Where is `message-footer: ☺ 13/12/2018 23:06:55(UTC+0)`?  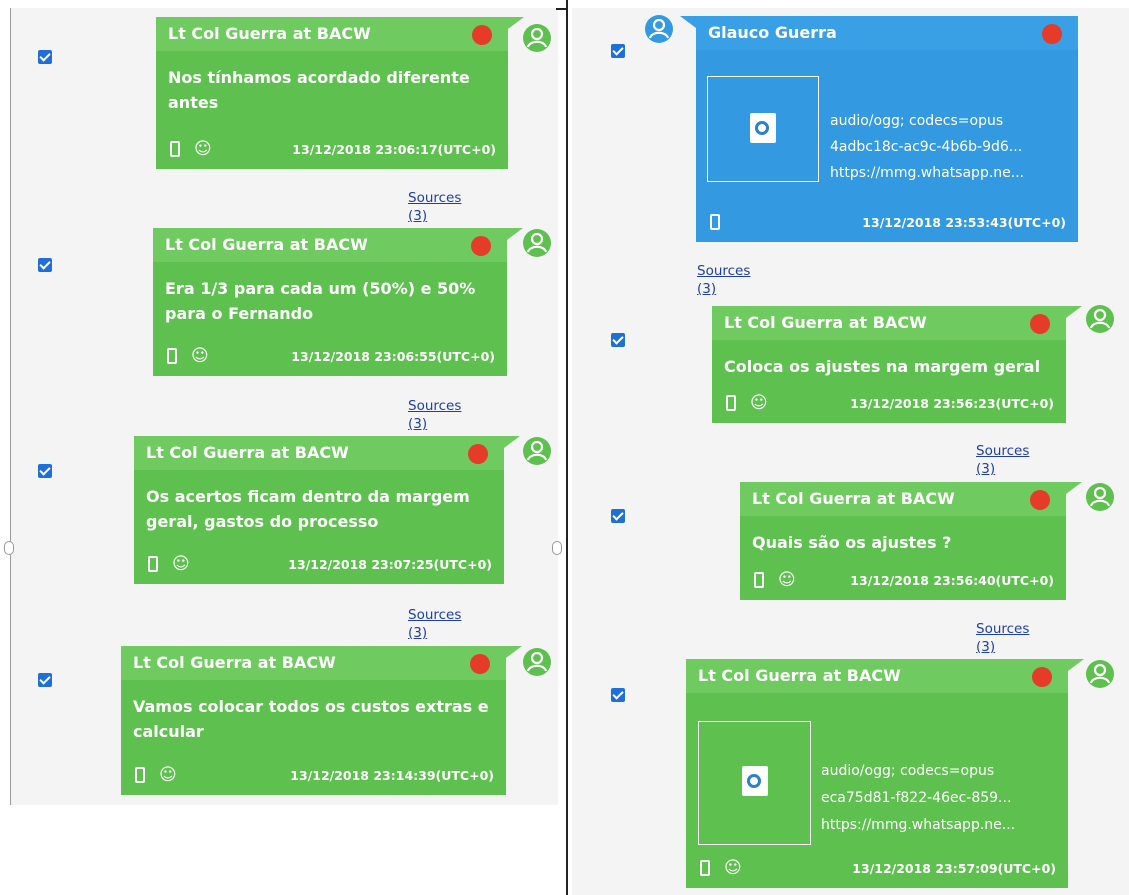
message-footer: ☺ 13/12/2018 23:06:55(UTC+0) is located at coordinates (330, 358).